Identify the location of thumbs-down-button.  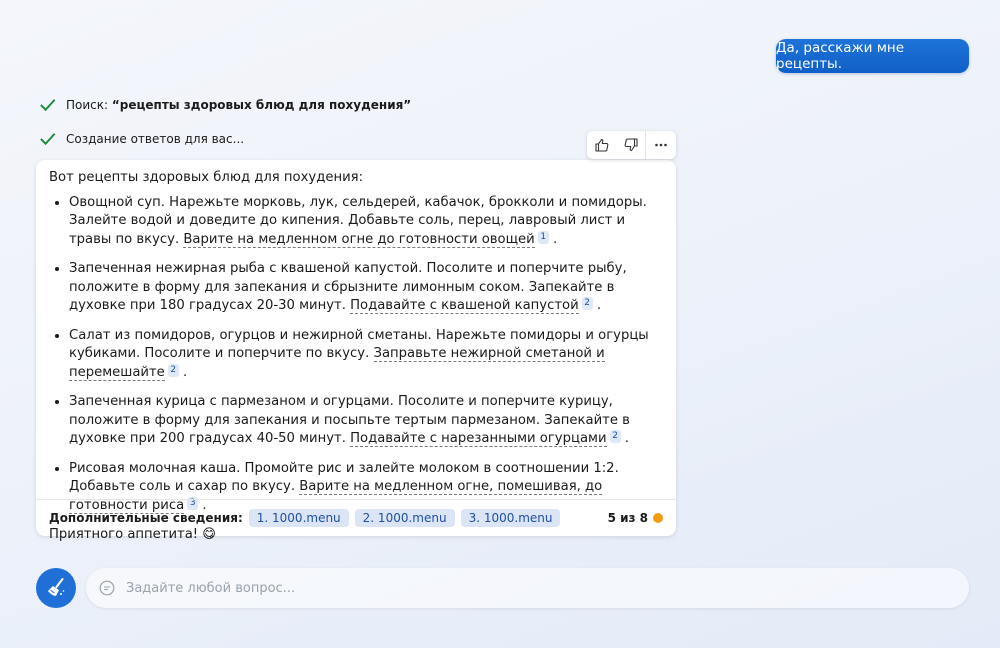
(630, 145).